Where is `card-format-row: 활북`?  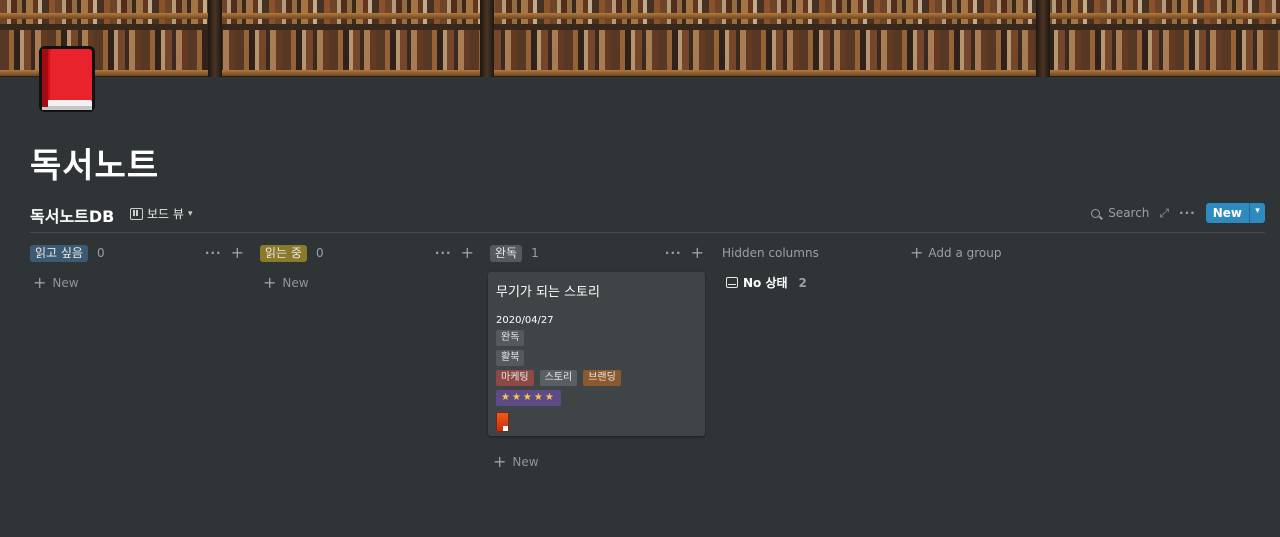 card-format-row: 활북 is located at coordinates (596, 358).